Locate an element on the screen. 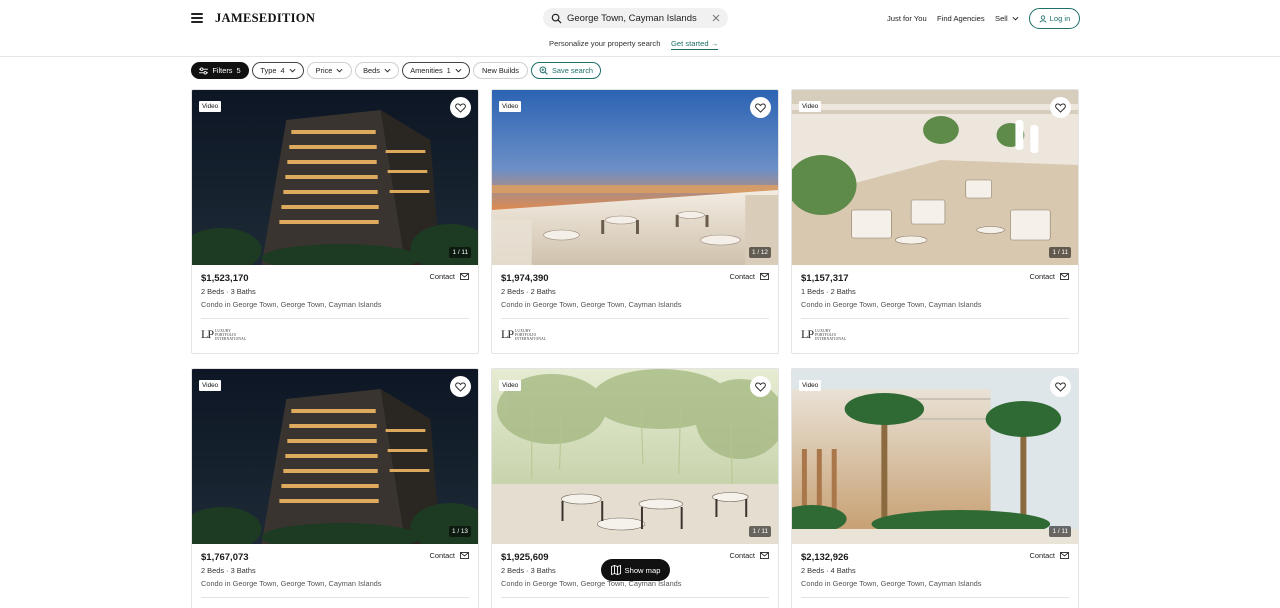 Image resolution: width=1280 pixels, height=608 pixels. menu-icon is located at coordinates (197, 18).